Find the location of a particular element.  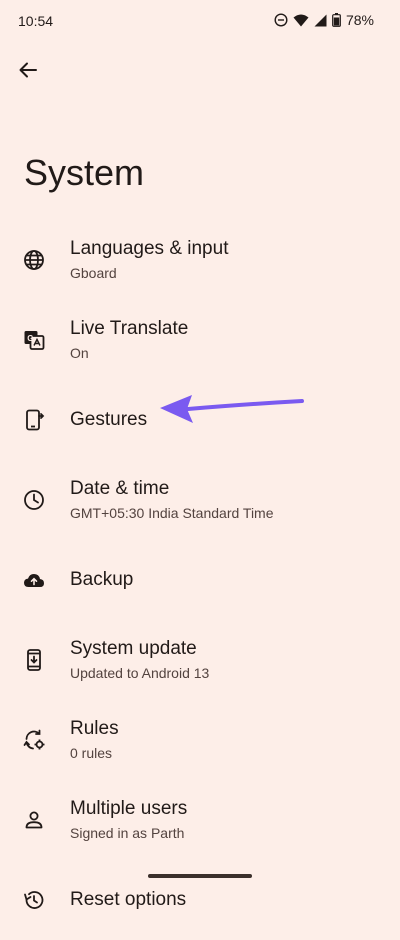

setting-title: Rules is located at coordinates (94, 728).